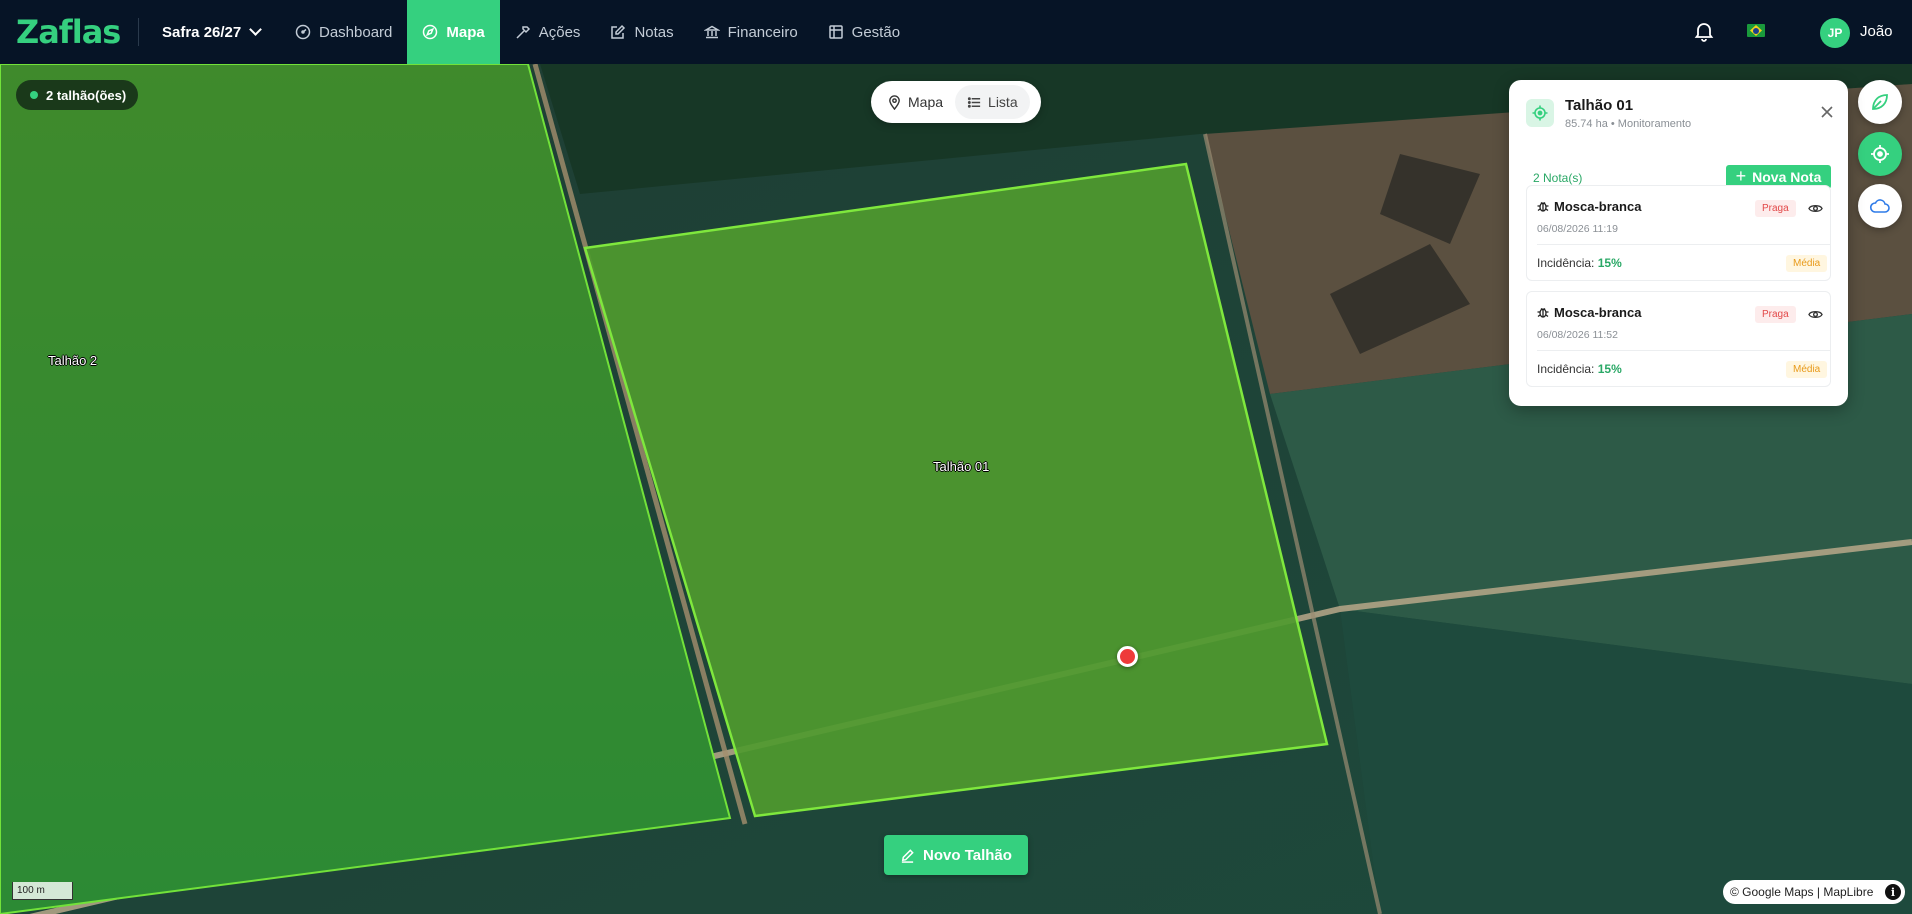 This screenshot has height=914, width=1912. What do you see at coordinates (1577, 229) in the screenshot?
I see `note-date: 06/08/2026 11:19` at bounding box center [1577, 229].